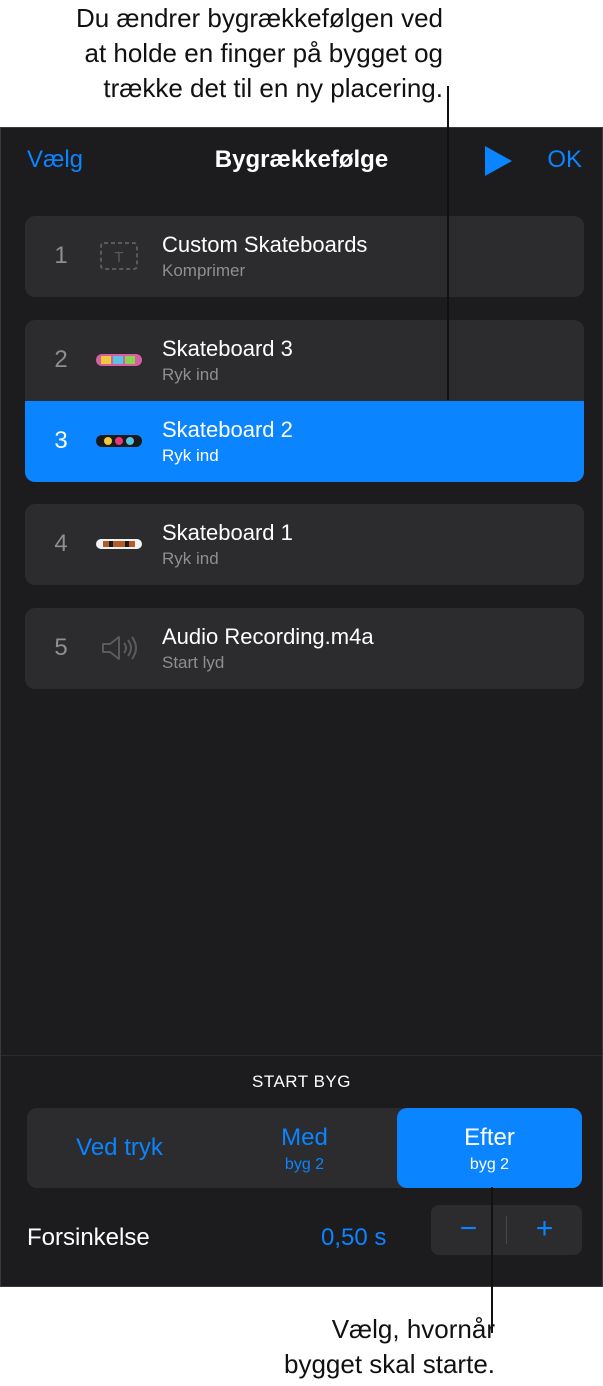  What do you see at coordinates (61, 255) in the screenshot?
I see `build-number: 1` at bounding box center [61, 255].